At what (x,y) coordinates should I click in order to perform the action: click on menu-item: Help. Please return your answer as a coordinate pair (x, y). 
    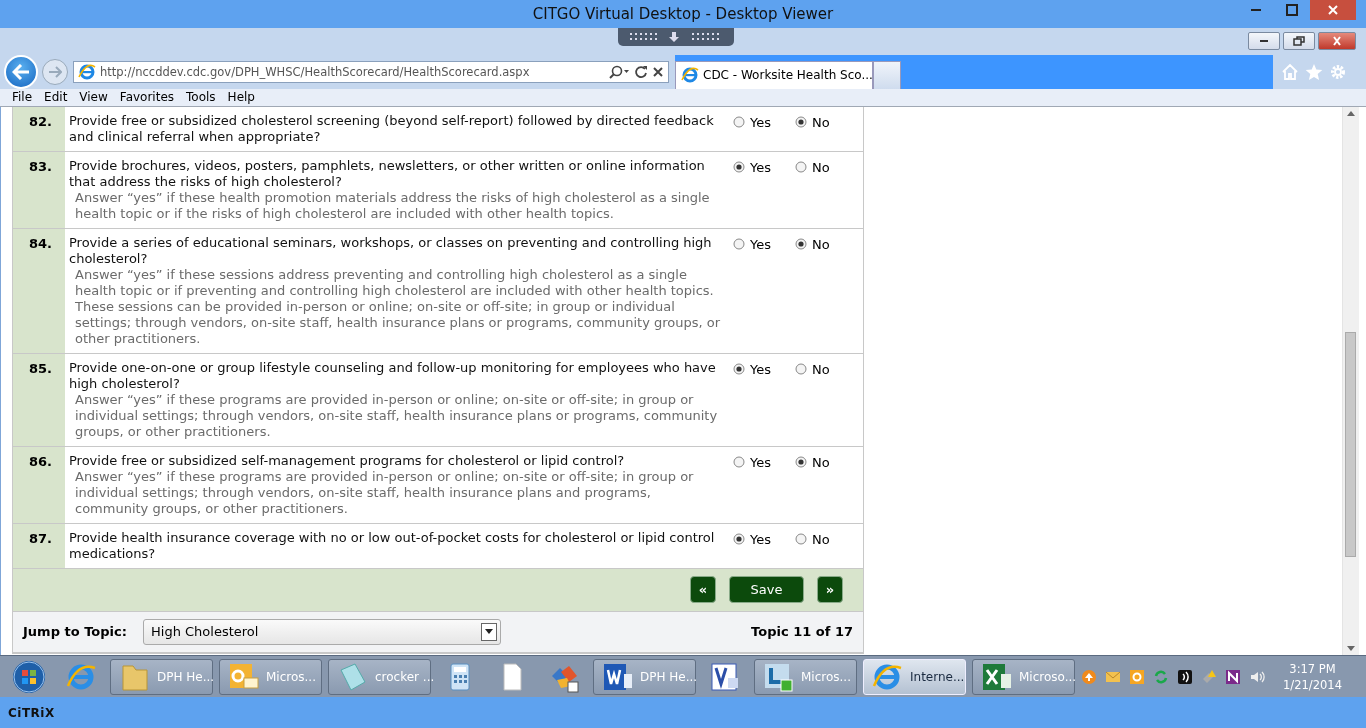
    Looking at the image, I should click on (241, 97).